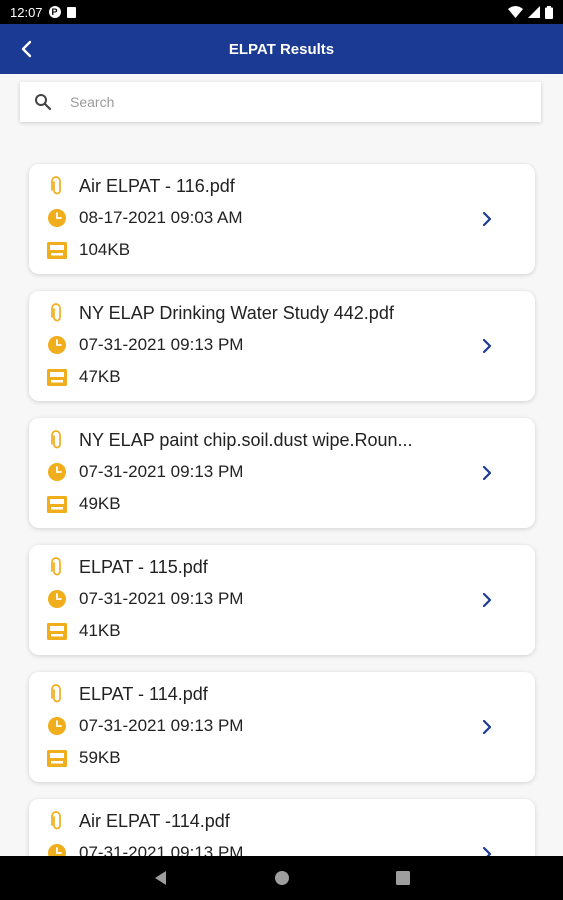 Image resolution: width=563 pixels, height=900 pixels. What do you see at coordinates (281, 12) in the screenshot?
I see `status-bar: 12:07 P` at bounding box center [281, 12].